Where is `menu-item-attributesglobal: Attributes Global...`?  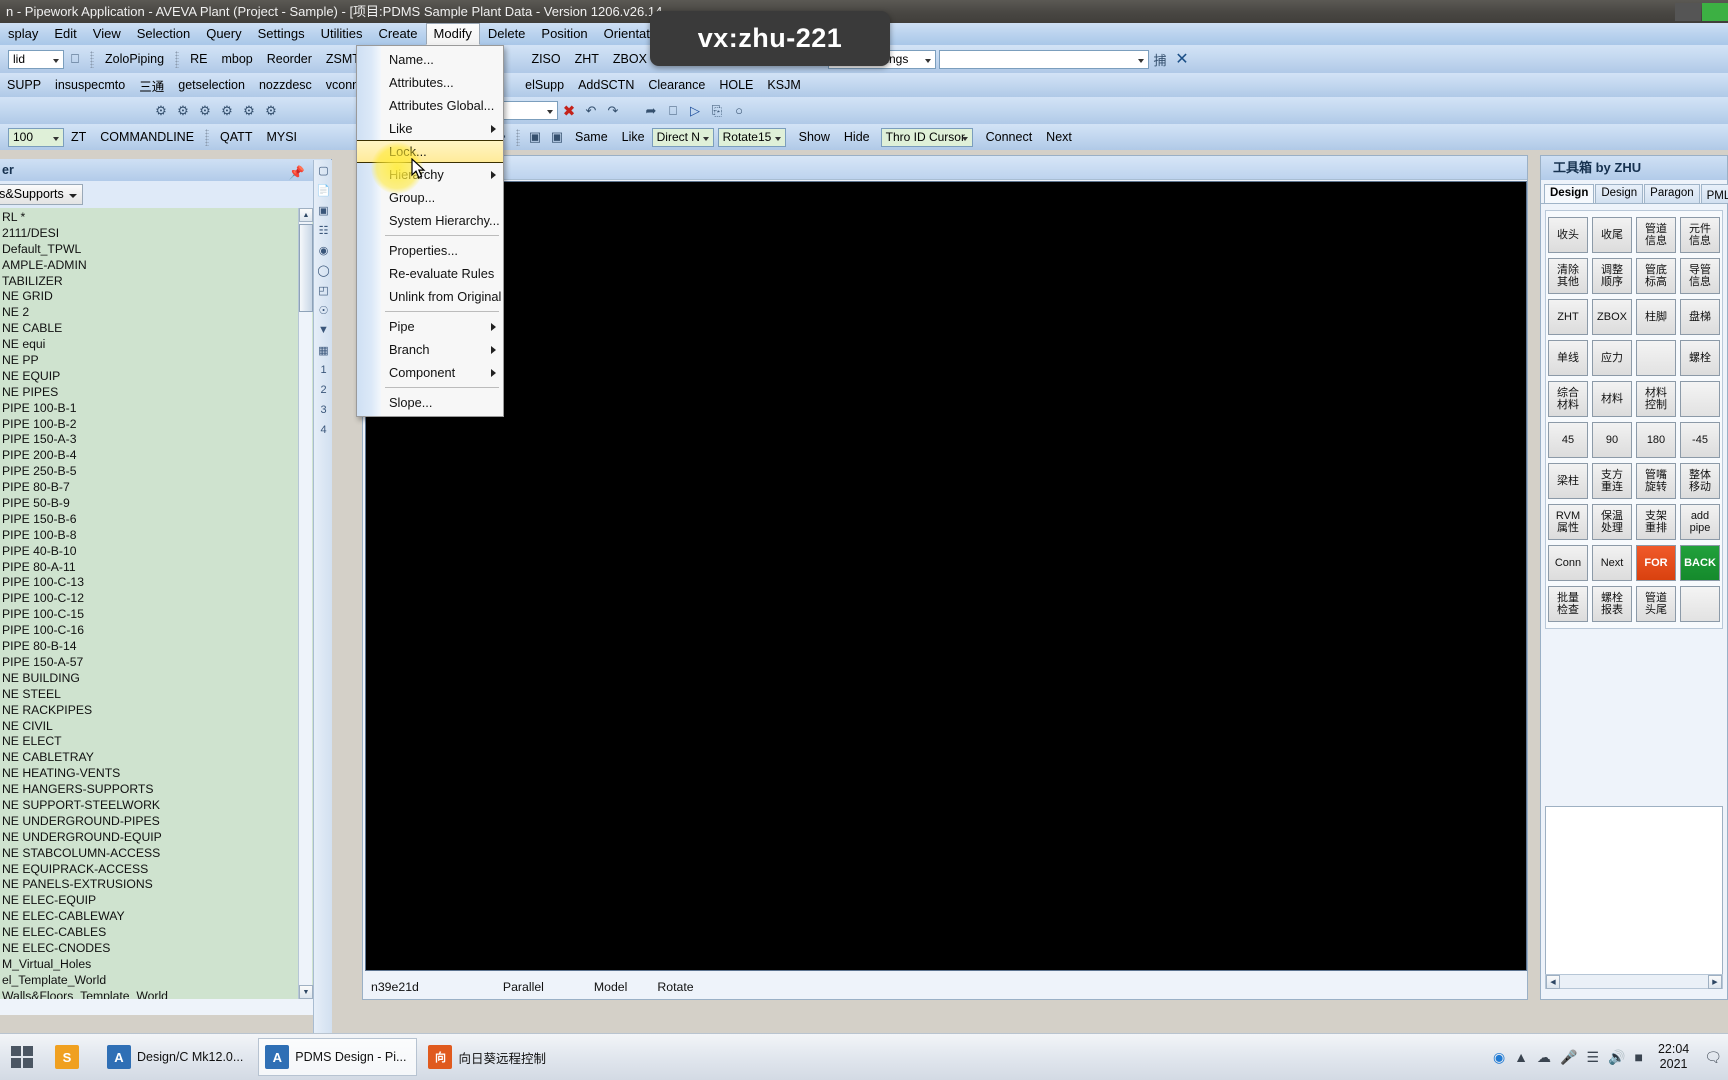 menu-item-attributesglobal: Attributes Global... is located at coordinates (430, 105).